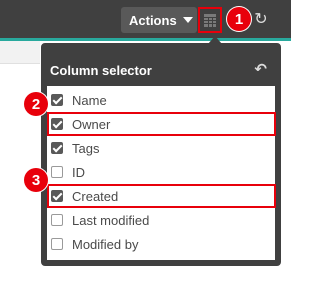 The width and height of the screenshot is (320, 294). Describe the element at coordinates (162, 220) in the screenshot. I see `option-last-modified: Last modified` at that location.